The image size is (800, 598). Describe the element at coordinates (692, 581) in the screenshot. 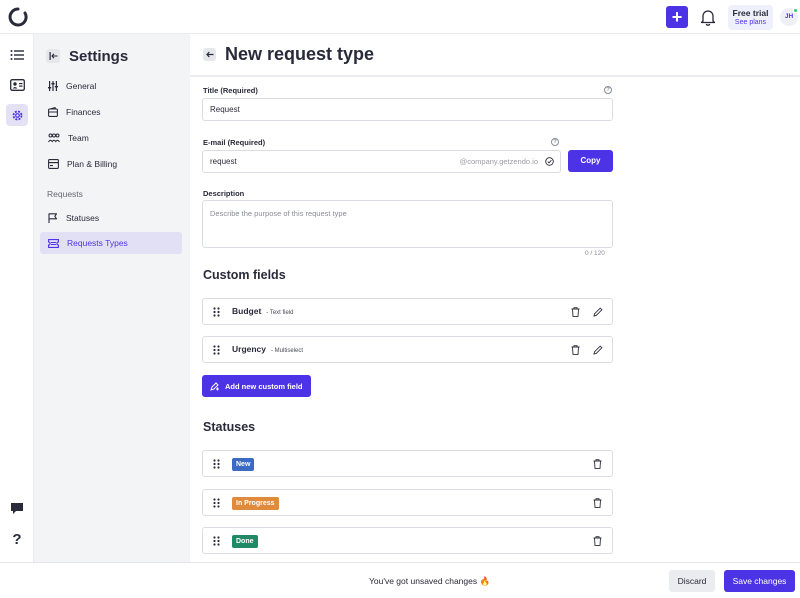

I see `discard-button: Discard` at that location.